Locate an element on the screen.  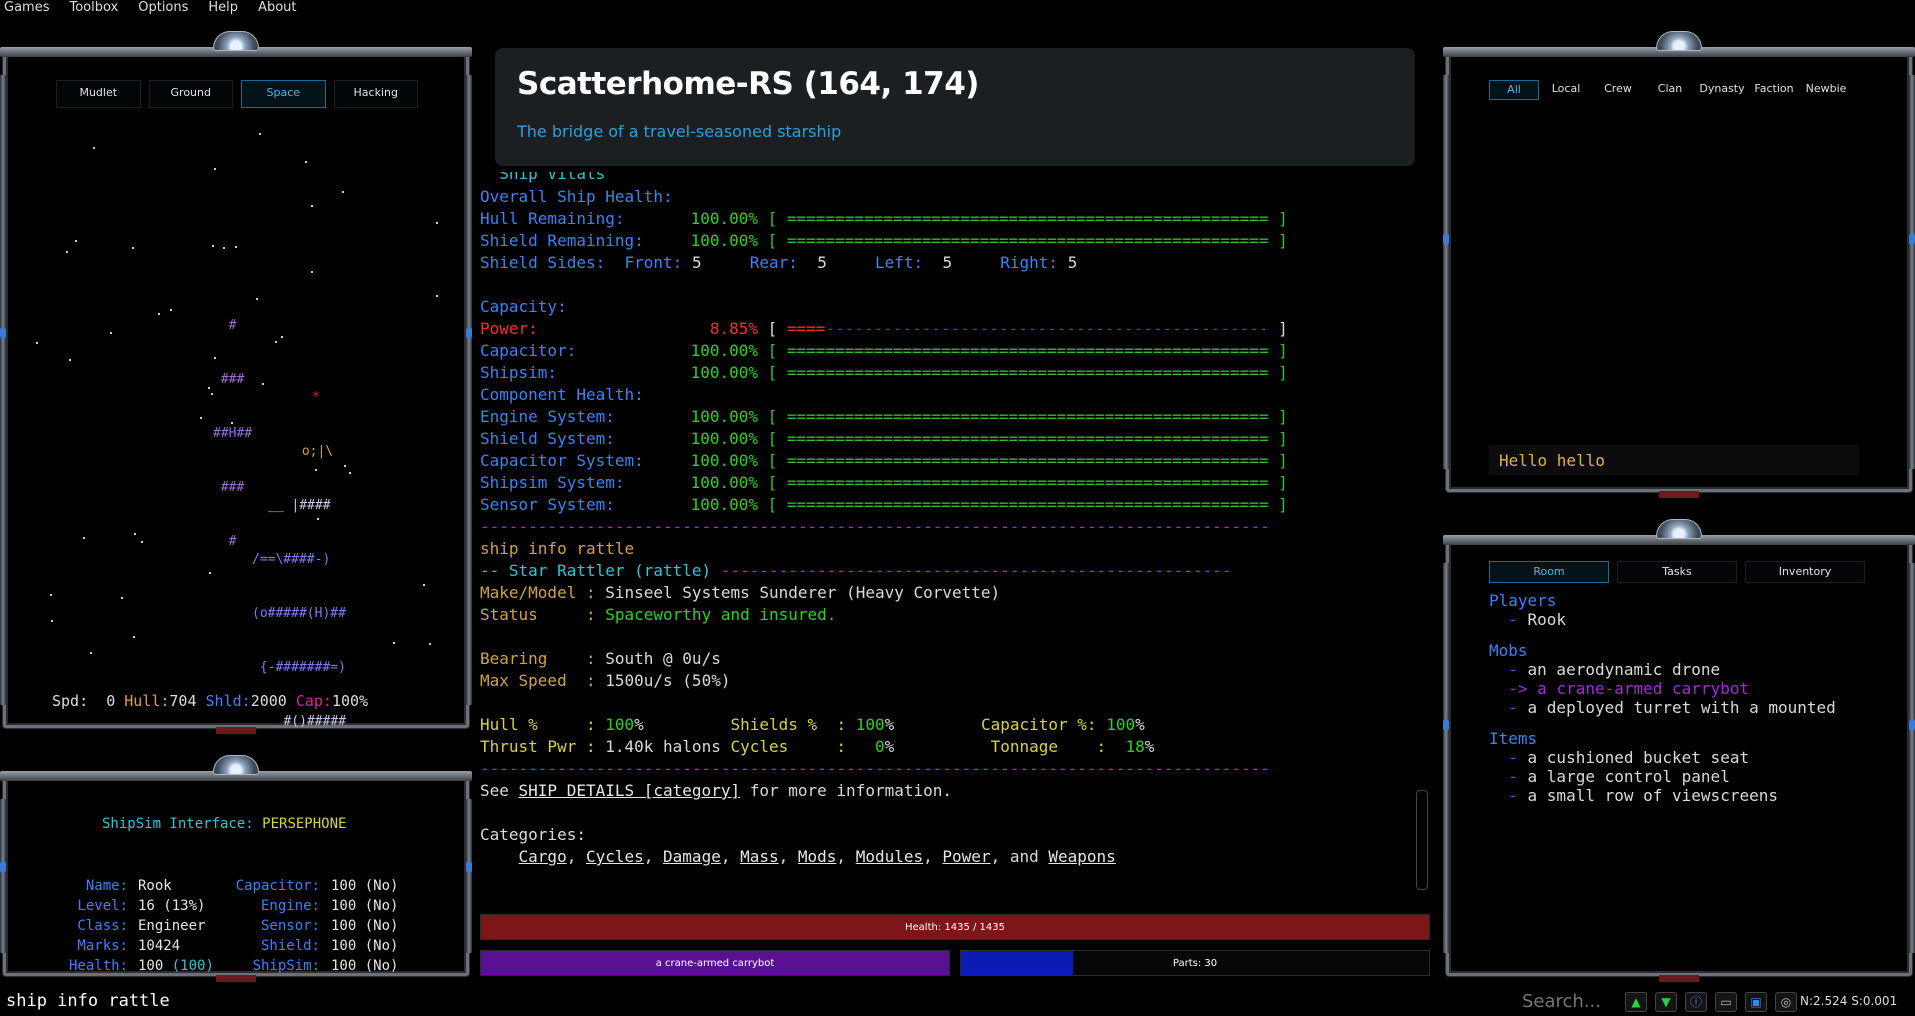
category-link-damage: Damage is located at coordinates (692, 856).